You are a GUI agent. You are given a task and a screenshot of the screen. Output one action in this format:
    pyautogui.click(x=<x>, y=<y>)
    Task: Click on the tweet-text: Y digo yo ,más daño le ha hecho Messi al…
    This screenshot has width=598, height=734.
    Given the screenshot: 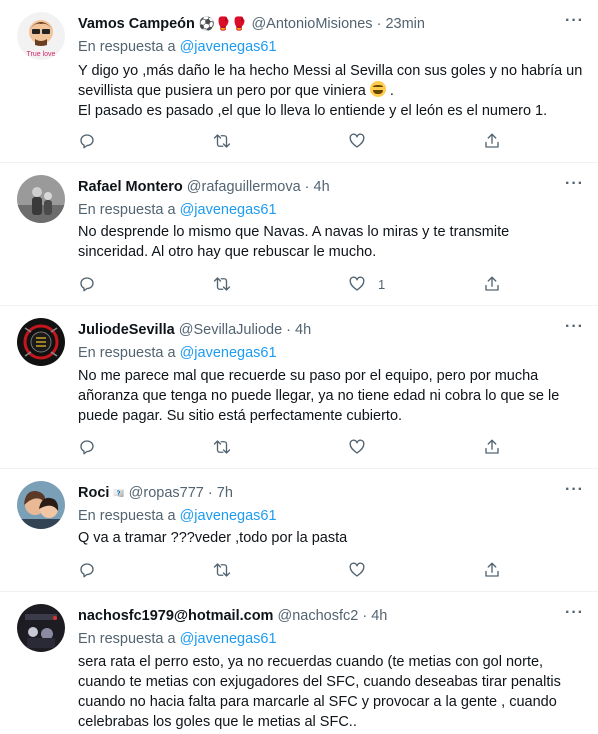 What is the action you would take?
    pyautogui.click(x=330, y=91)
    